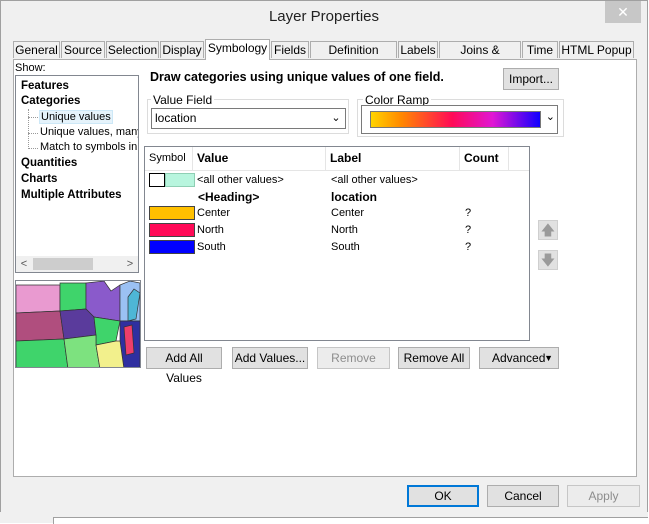 The height and width of the screenshot is (524, 649). Describe the element at coordinates (130, 264) in the screenshot. I see `scroll-right-icon: >` at that location.